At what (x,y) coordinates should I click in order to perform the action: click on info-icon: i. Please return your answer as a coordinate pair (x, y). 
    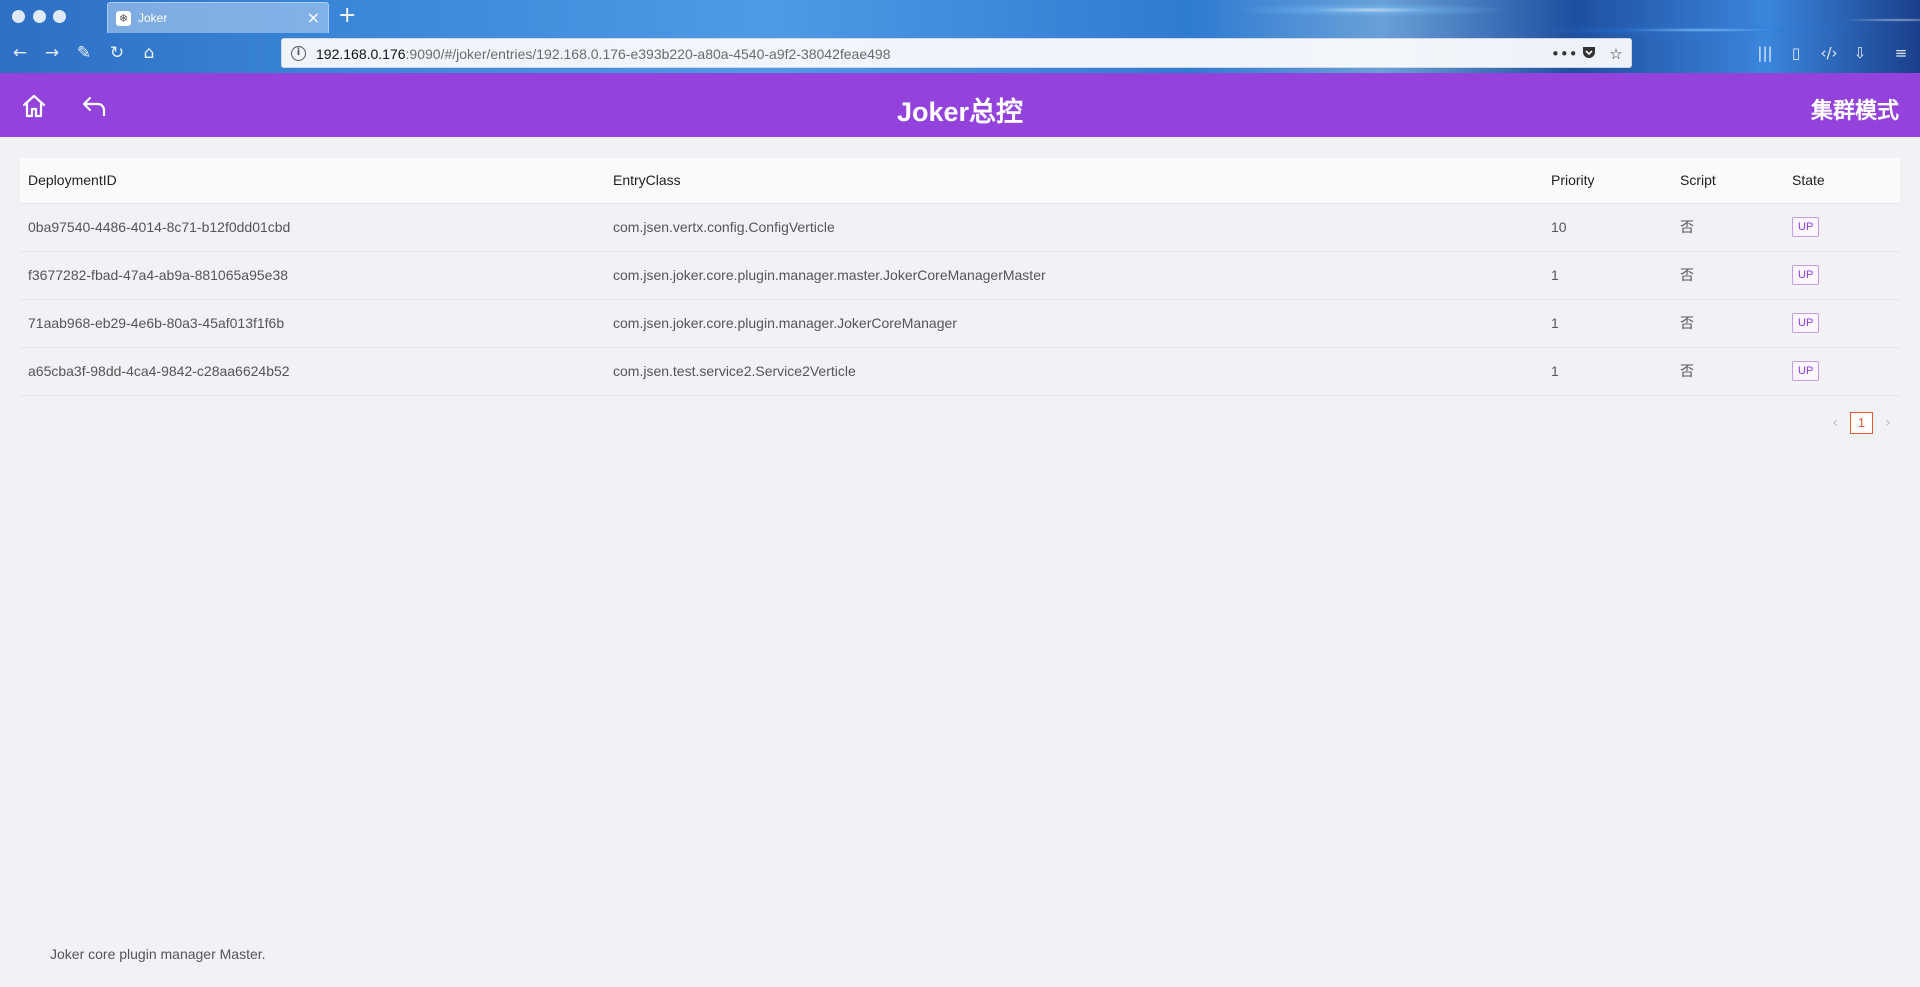
    Looking at the image, I should click on (298, 53).